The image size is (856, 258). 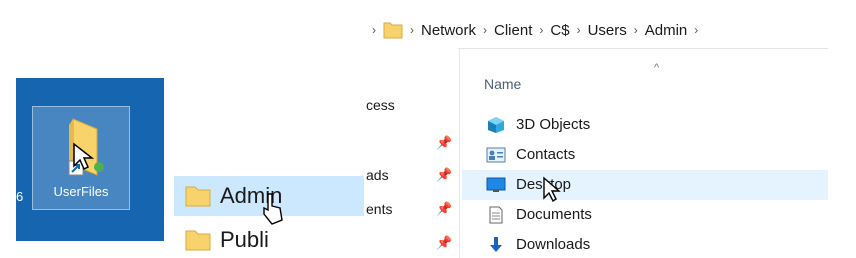 What do you see at coordinates (380, 105) in the screenshot?
I see `quick-access-label: cess` at bounding box center [380, 105].